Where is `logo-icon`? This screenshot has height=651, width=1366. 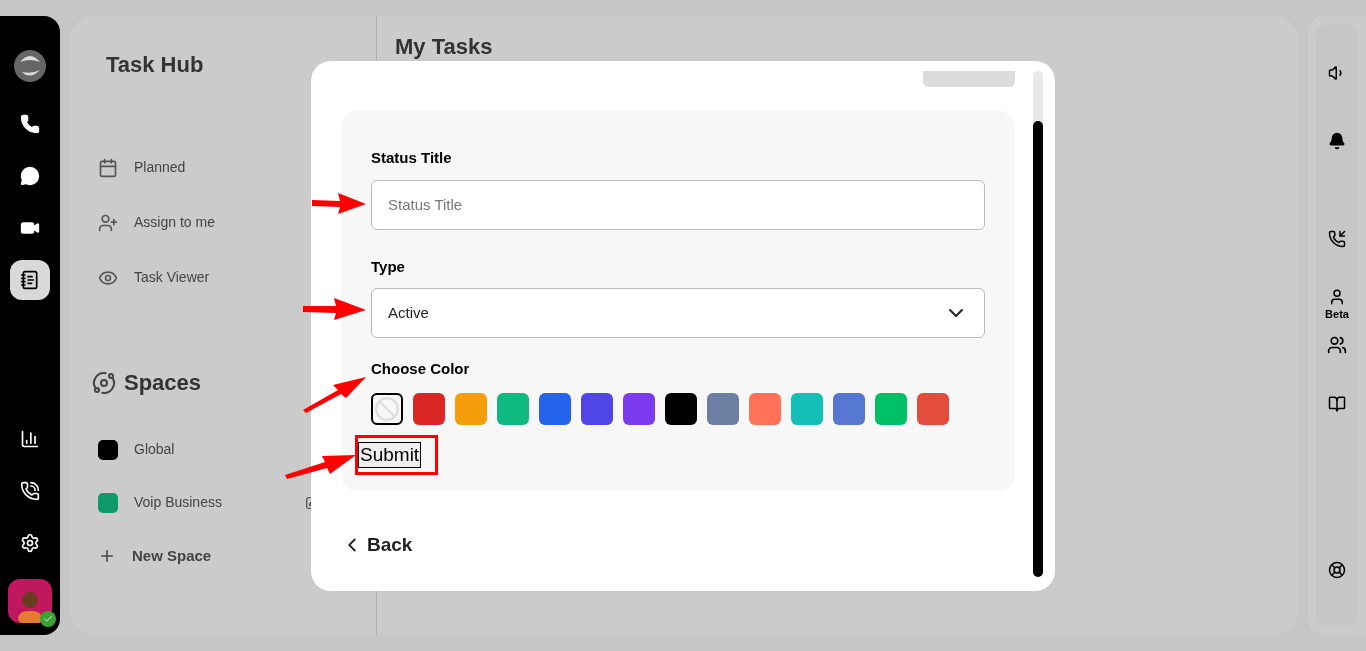 logo-icon is located at coordinates (30, 66).